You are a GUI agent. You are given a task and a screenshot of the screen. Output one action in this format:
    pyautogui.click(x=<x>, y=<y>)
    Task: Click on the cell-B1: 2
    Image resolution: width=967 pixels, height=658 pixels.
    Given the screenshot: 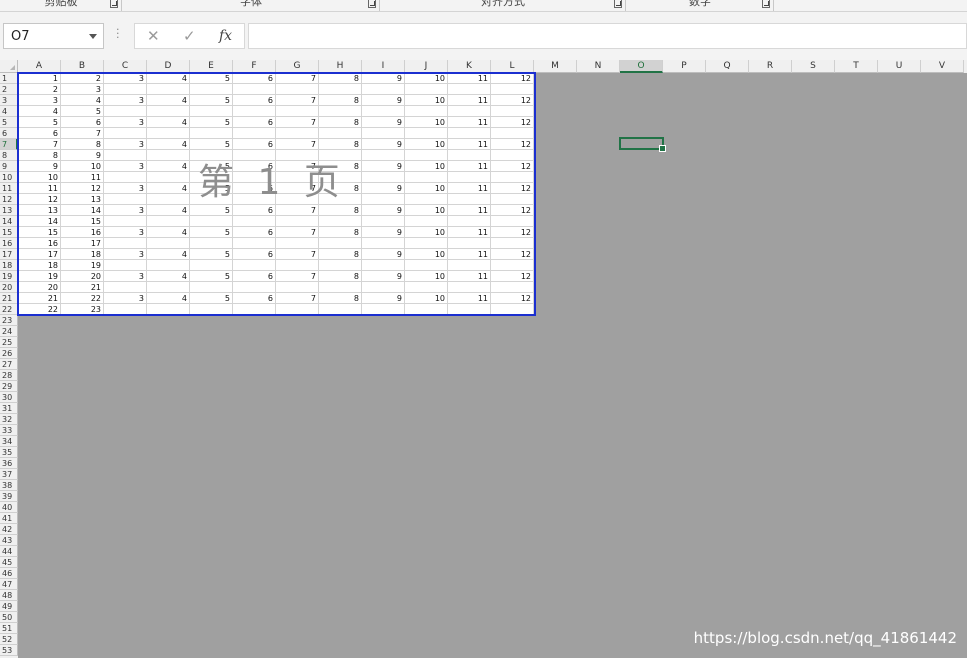 What is the action you would take?
    pyautogui.click(x=82, y=78)
    